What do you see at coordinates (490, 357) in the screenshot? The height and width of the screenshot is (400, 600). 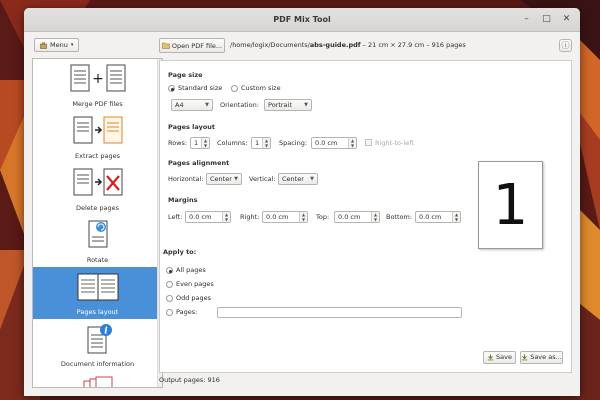 I see `save-icon` at bounding box center [490, 357].